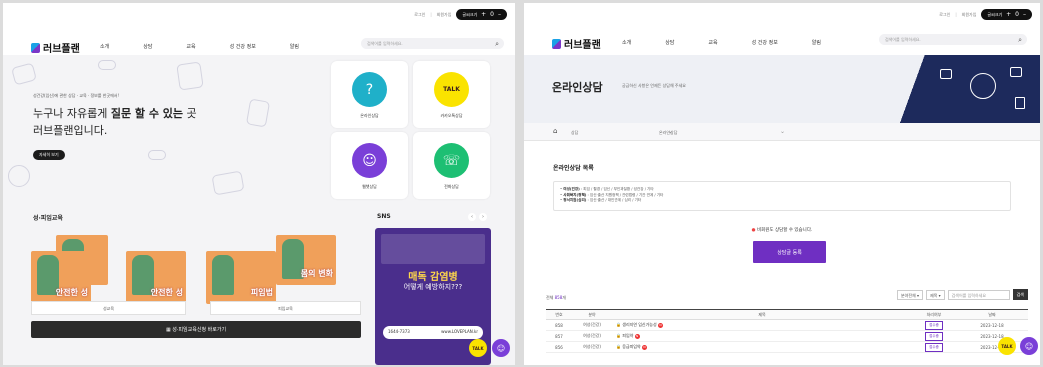  I want to click on sns-prev-button: ‹, so click(472, 217).